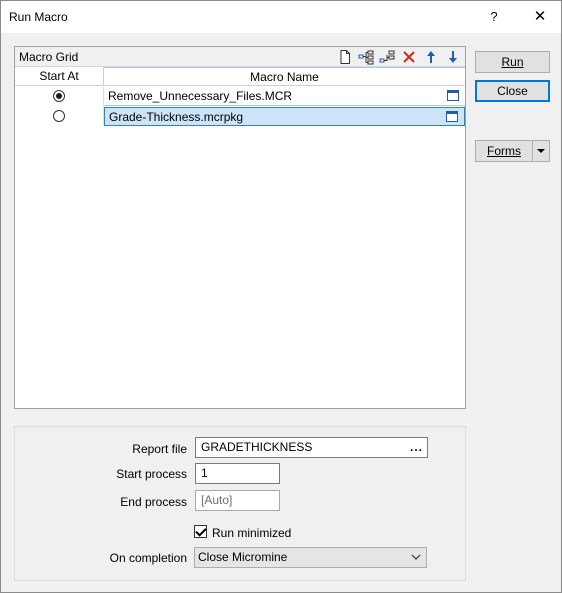 The image size is (562, 593). I want to click on table-row: Grade-Thickness.mcrpkg, so click(240, 116).